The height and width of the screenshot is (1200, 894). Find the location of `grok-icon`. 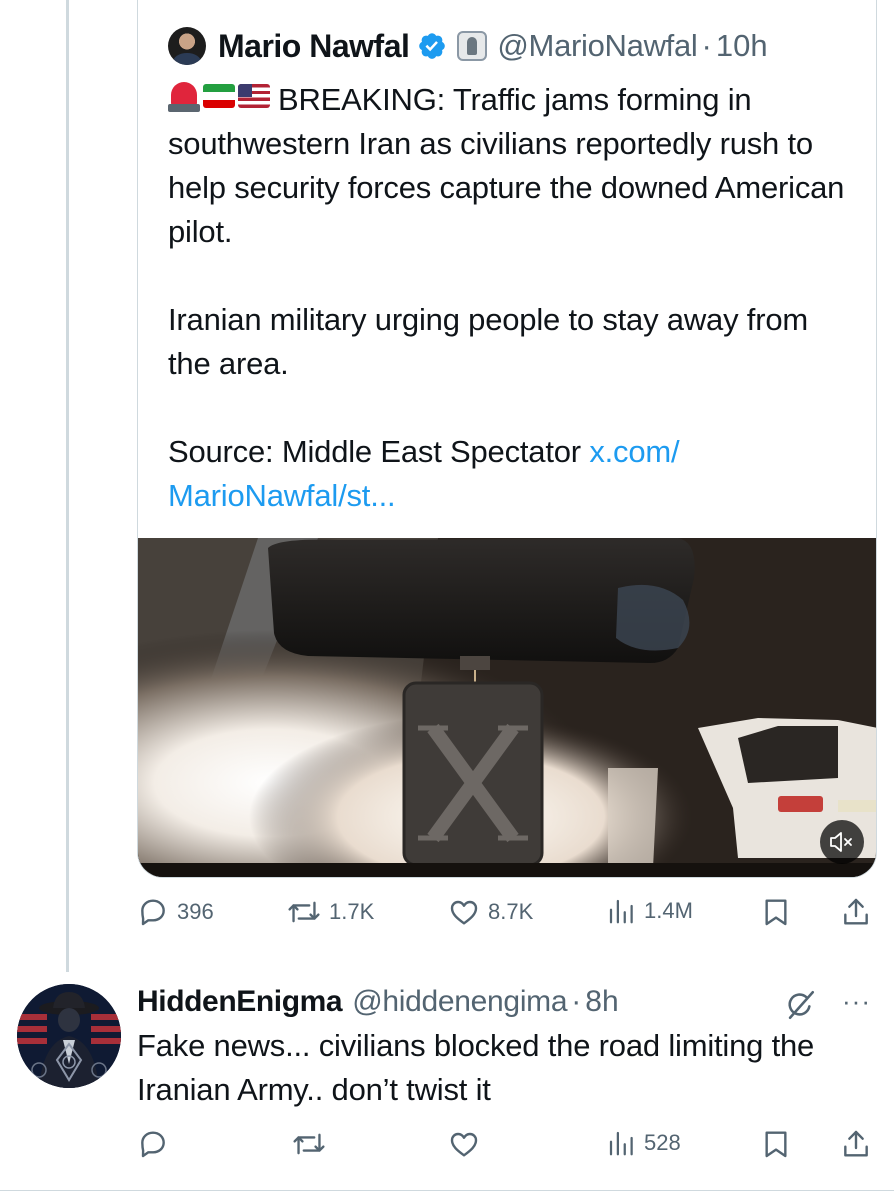

grok-icon is located at coordinates (801, 1005).